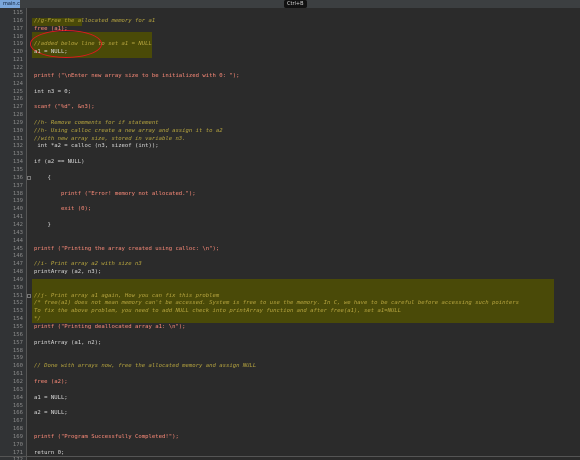 This screenshot has width=580, height=460. What do you see at coordinates (59, 162) in the screenshot?
I see `code-line: if (a2 == NULL)` at bounding box center [59, 162].